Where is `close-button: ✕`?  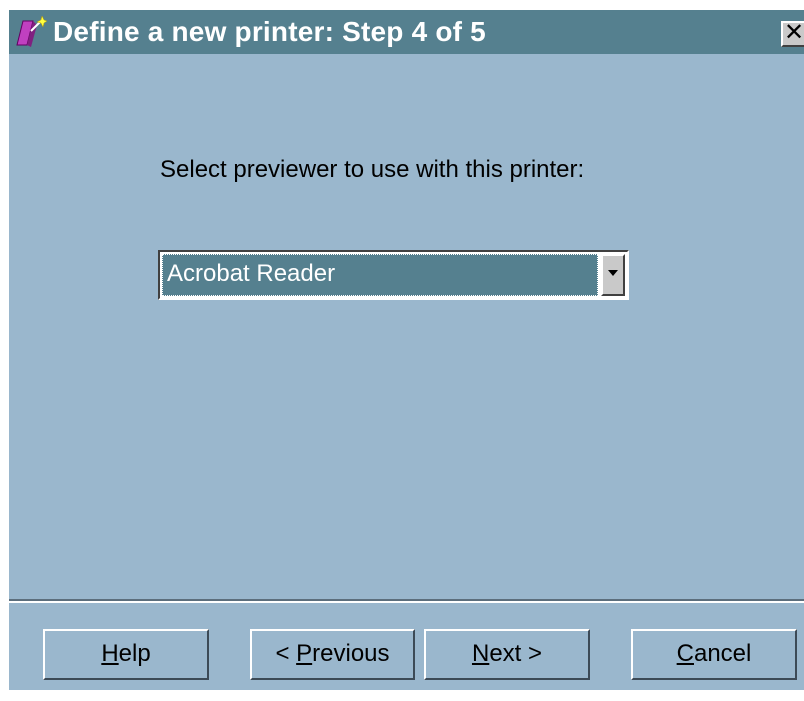
close-button: ✕ is located at coordinates (792, 34).